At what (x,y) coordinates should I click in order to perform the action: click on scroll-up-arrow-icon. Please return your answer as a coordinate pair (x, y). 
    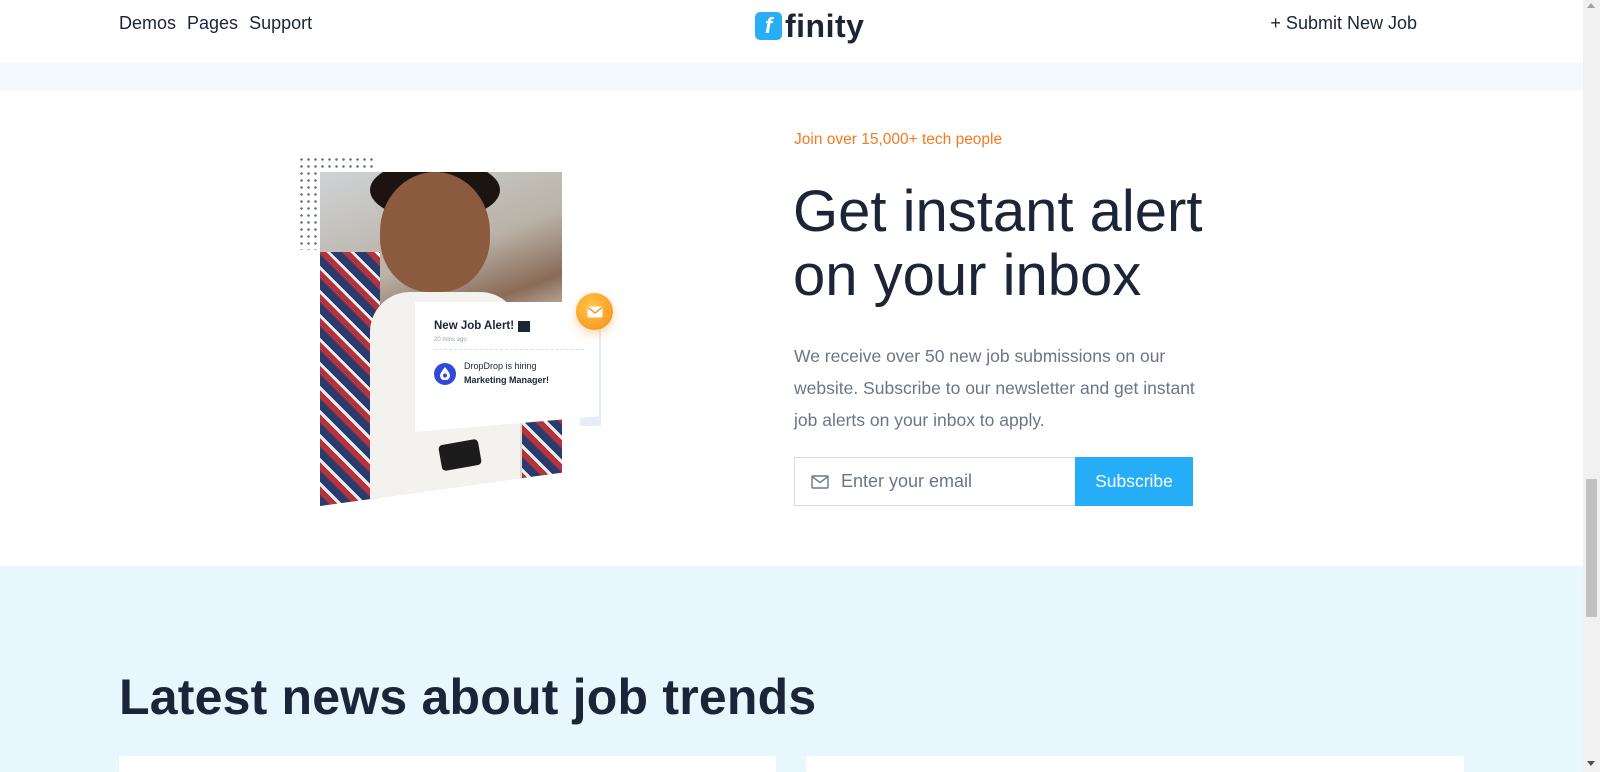
    Looking at the image, I should click on (1591, 5).